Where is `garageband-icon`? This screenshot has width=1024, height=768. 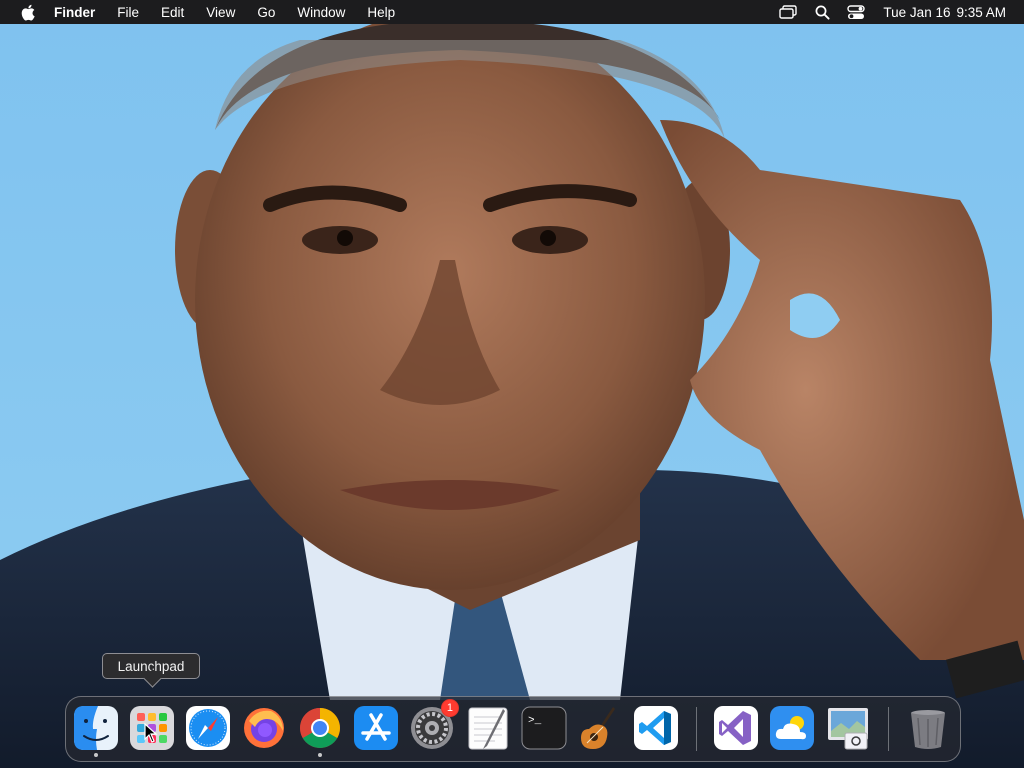
garageband-icon is located at coordinates (598, 728).